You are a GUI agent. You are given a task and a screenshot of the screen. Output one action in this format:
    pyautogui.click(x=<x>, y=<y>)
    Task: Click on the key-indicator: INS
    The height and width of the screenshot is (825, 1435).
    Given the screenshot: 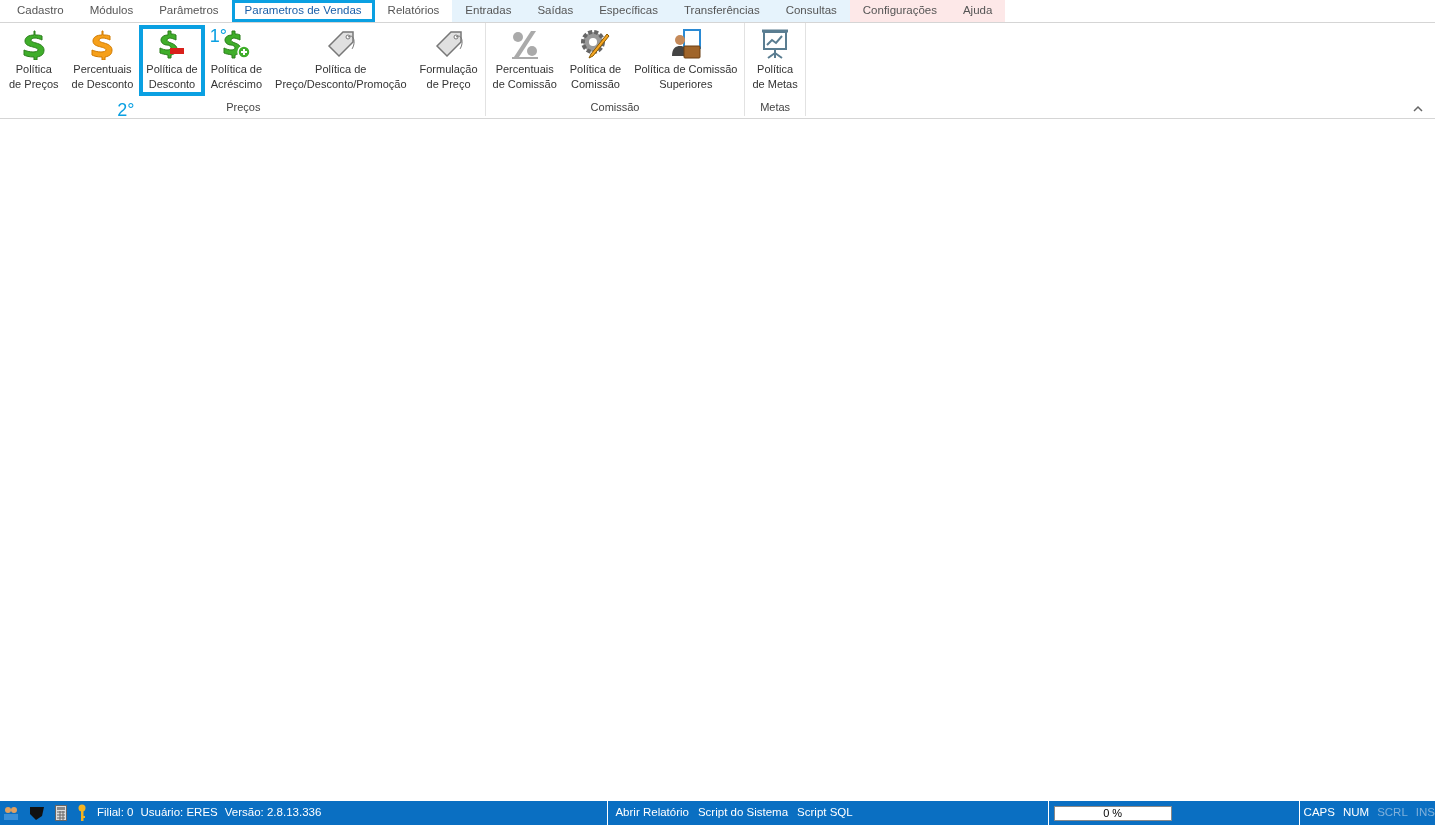 What is the action you would take?
    pyautogui.click(x=1425, y=813)
    